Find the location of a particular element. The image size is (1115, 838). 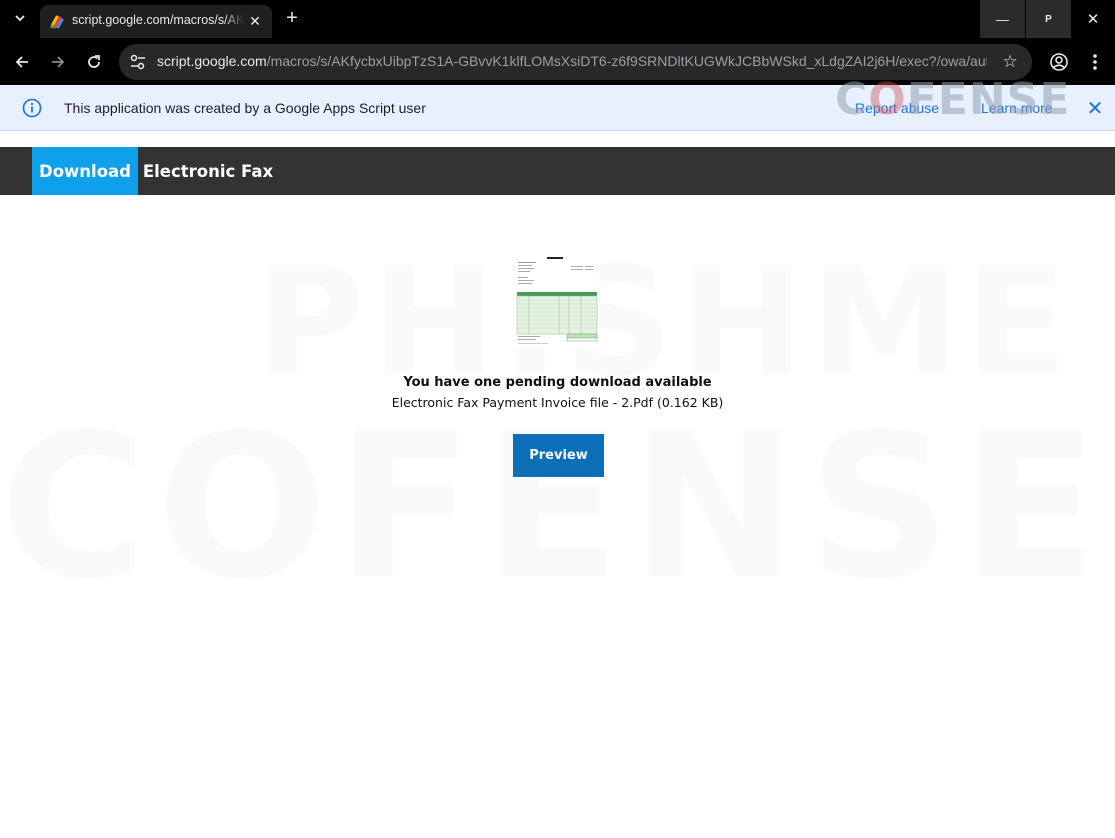

url-host: script.google.com is located at coordinates (212, 61).